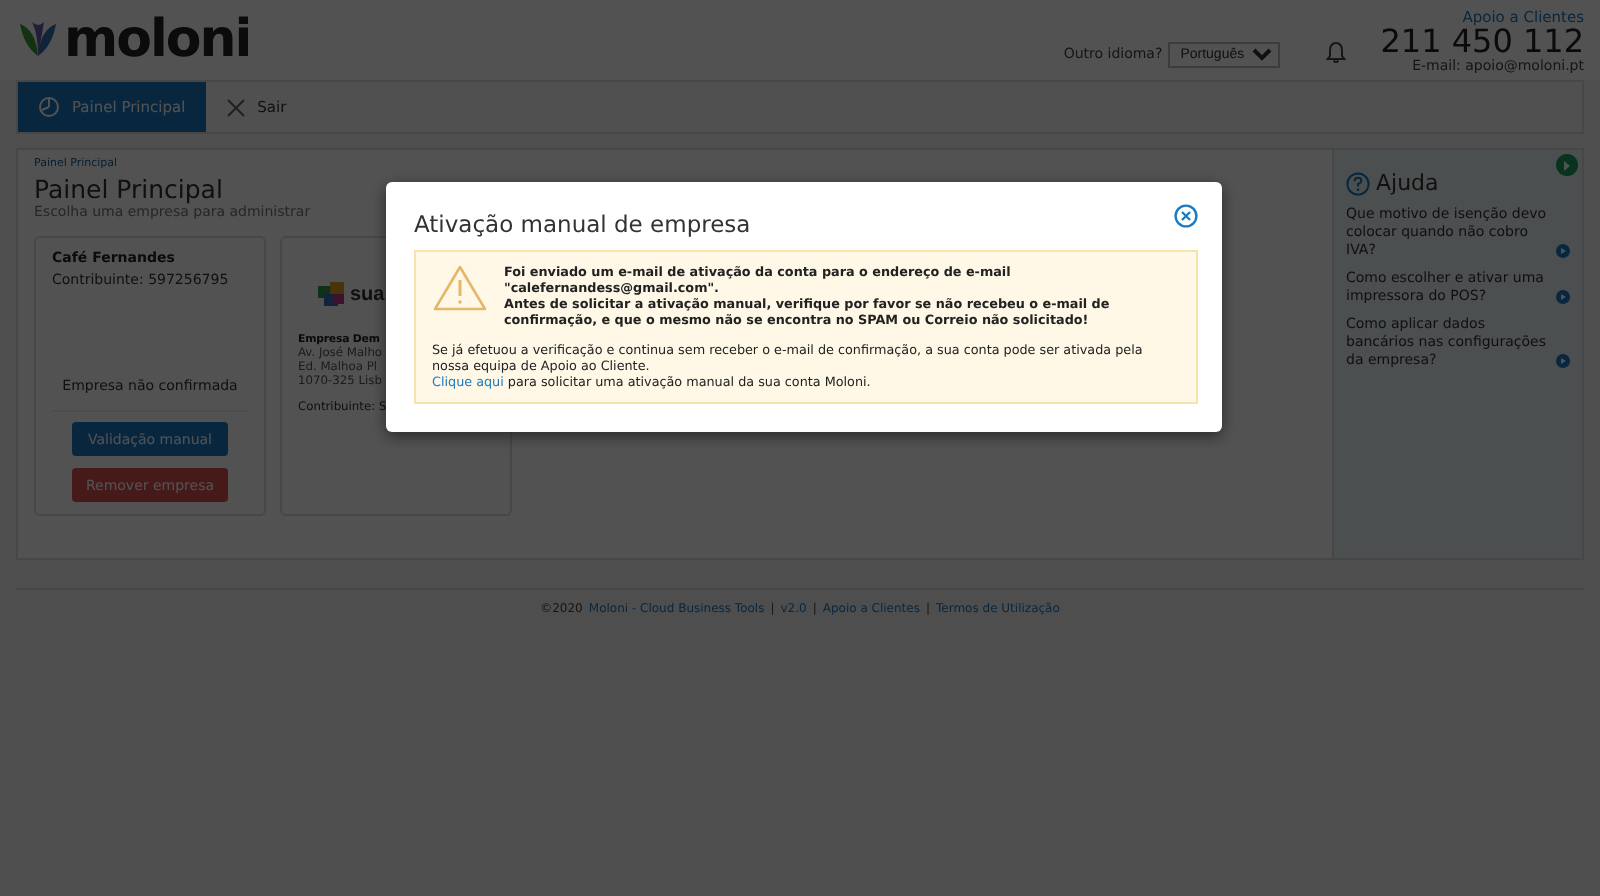  What do you see at coordinates (1407, 183) in the screenshot?
I see `help-title: Ajuda` at bounding box center [1407, 183].